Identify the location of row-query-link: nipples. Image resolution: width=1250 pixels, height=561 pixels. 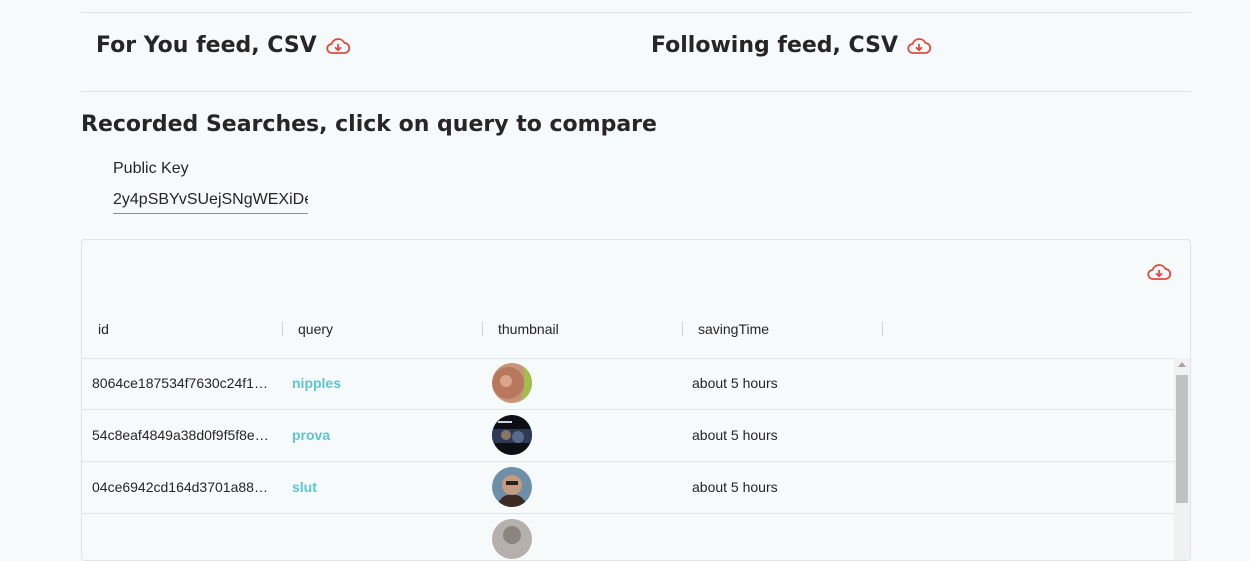
(316, 383).